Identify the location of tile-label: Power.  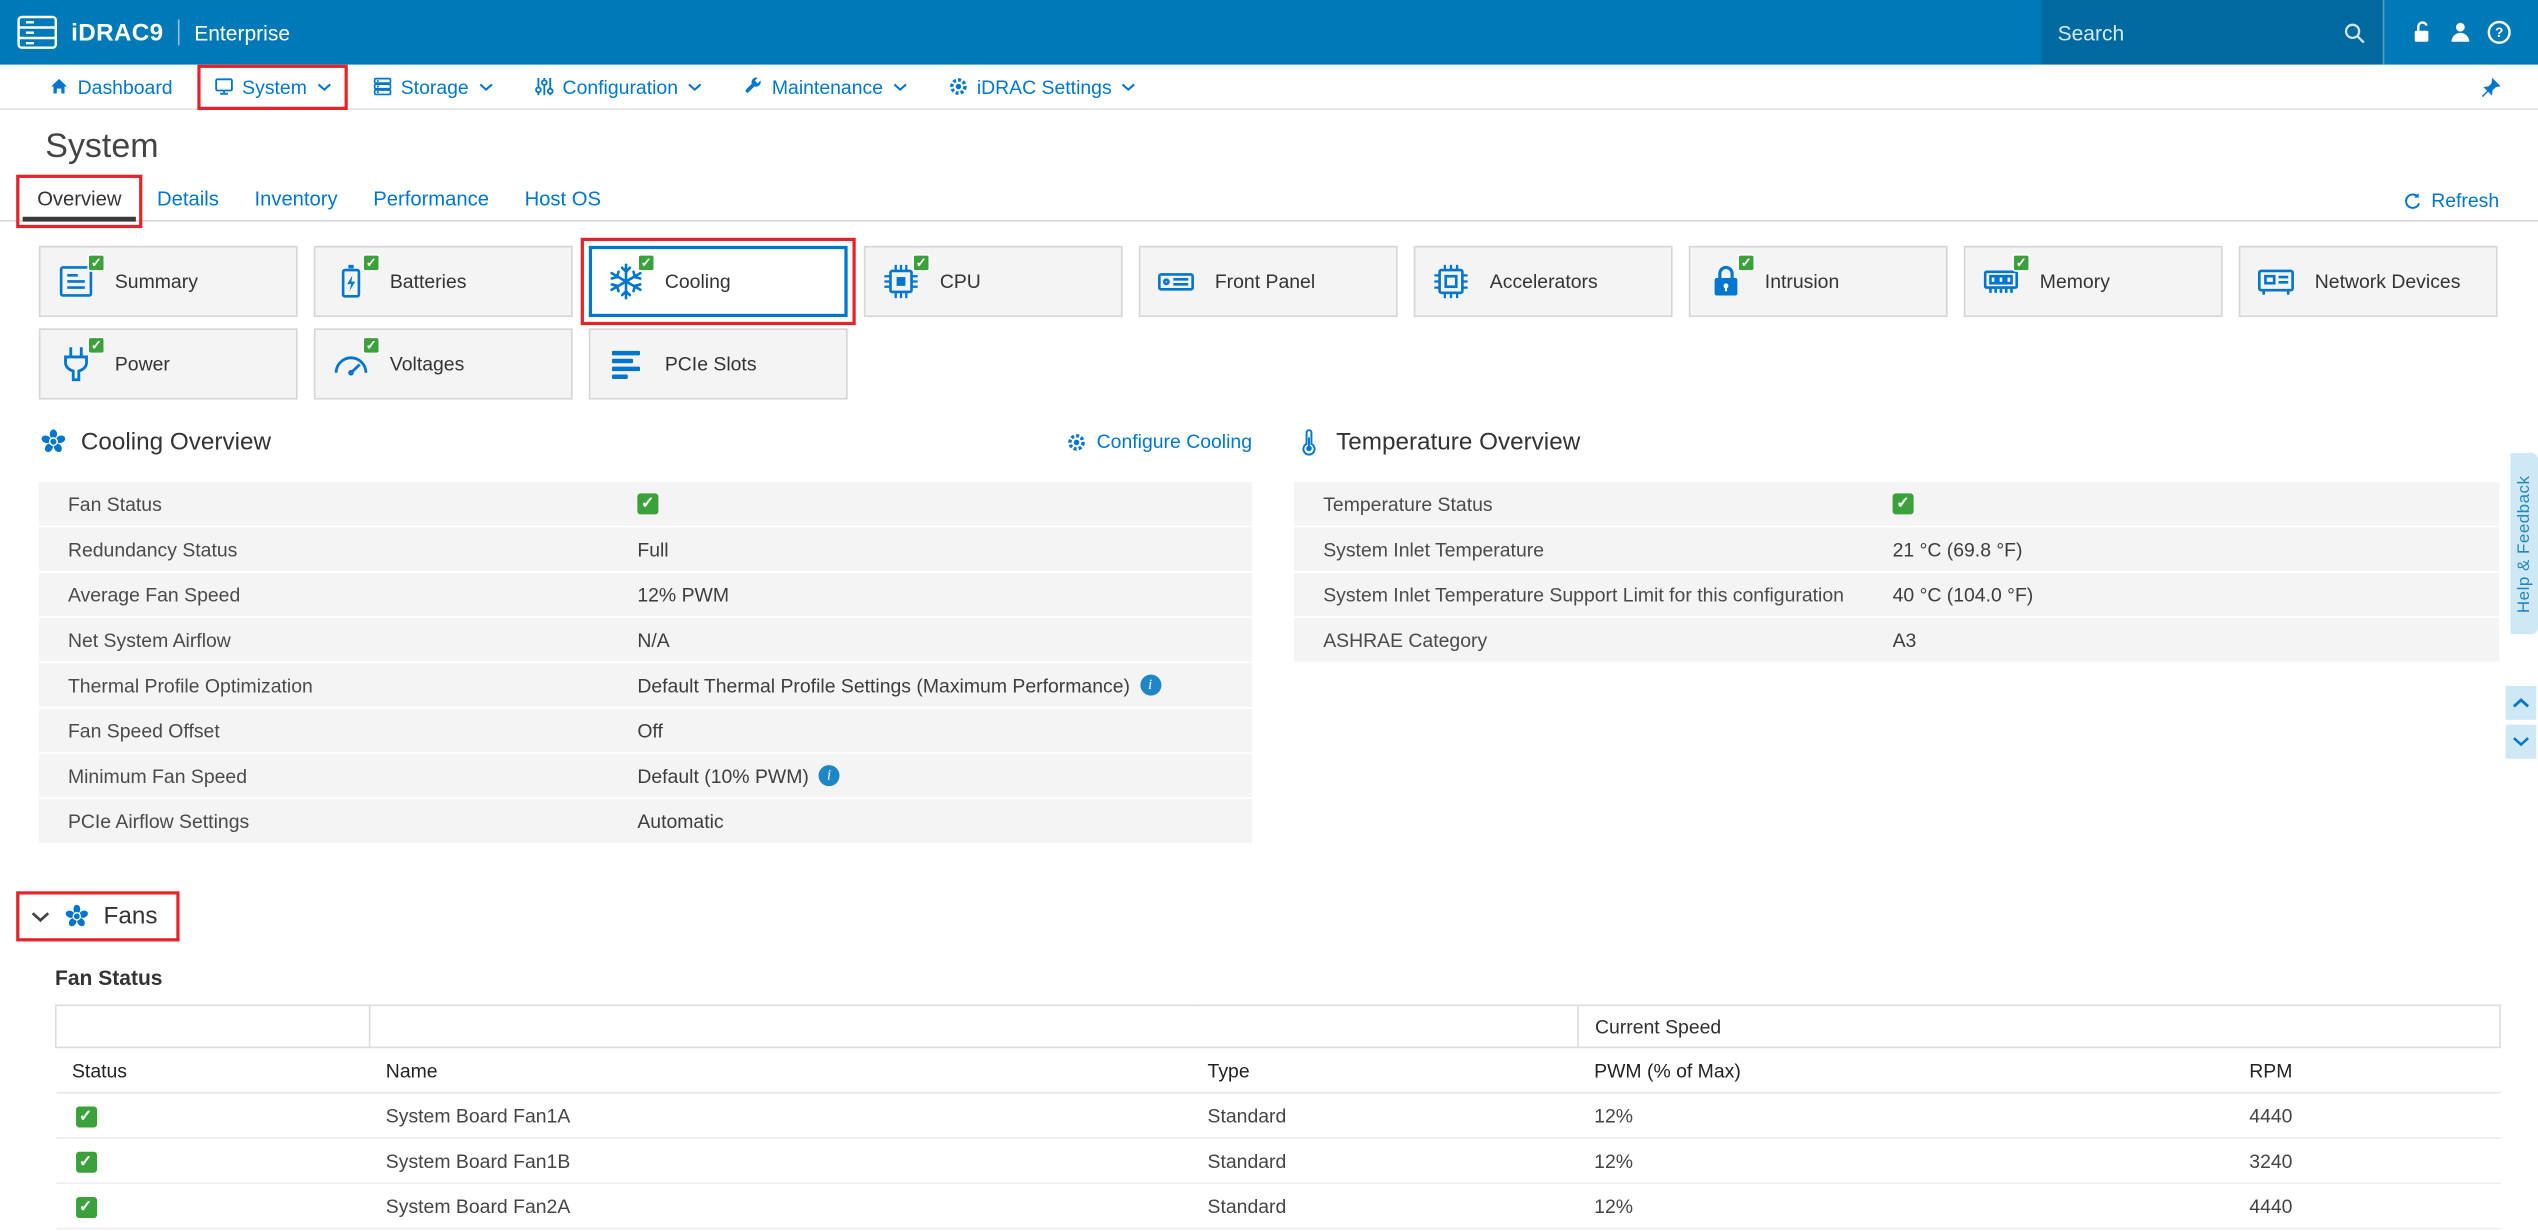
(142, 364).